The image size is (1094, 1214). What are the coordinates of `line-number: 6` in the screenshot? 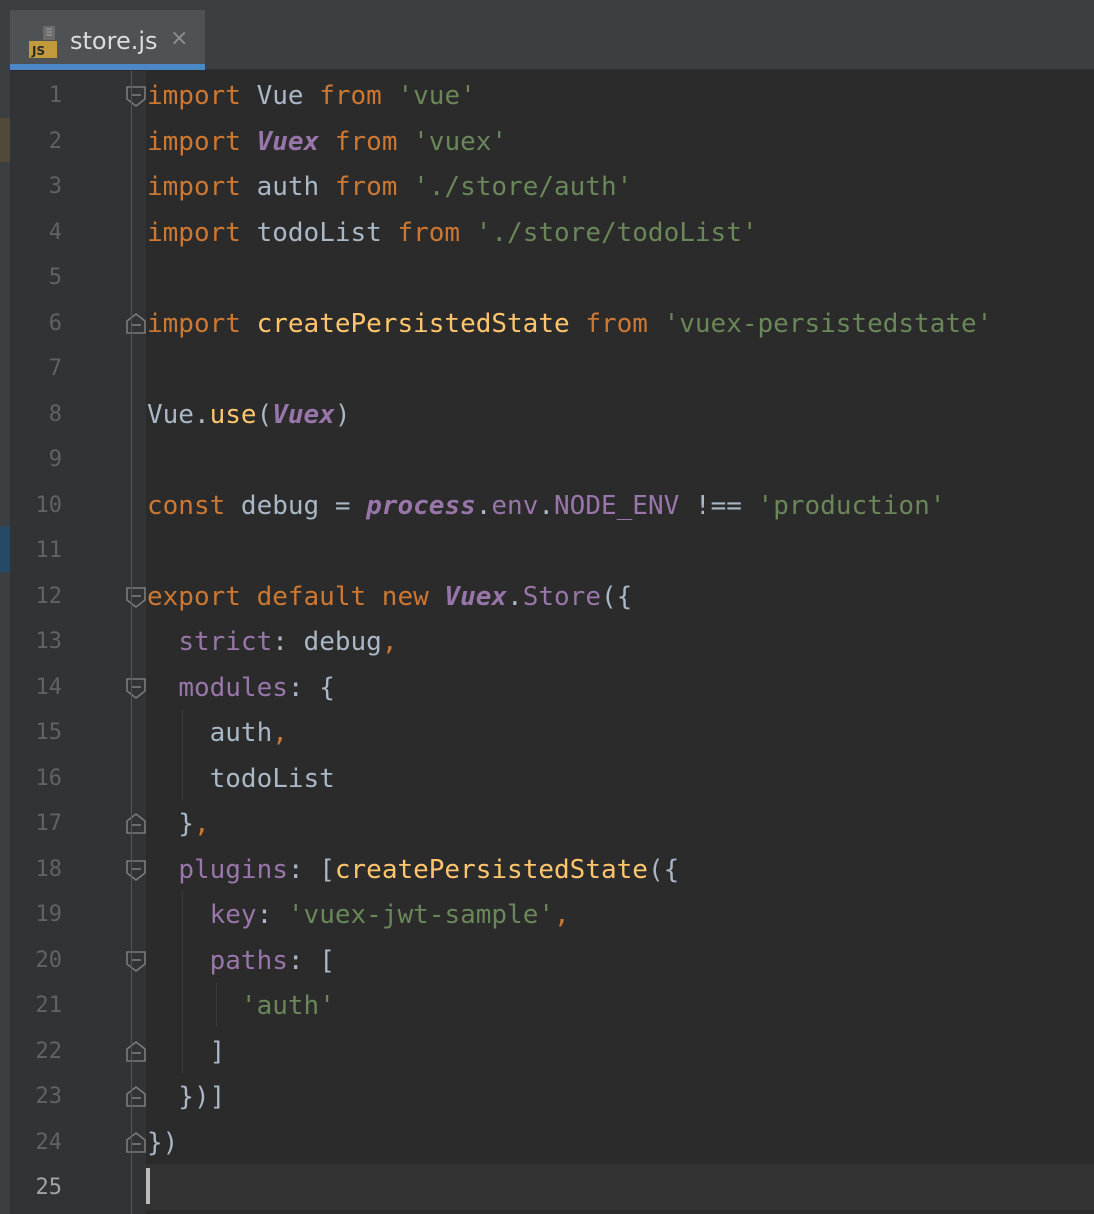 It's located at (55, 323).